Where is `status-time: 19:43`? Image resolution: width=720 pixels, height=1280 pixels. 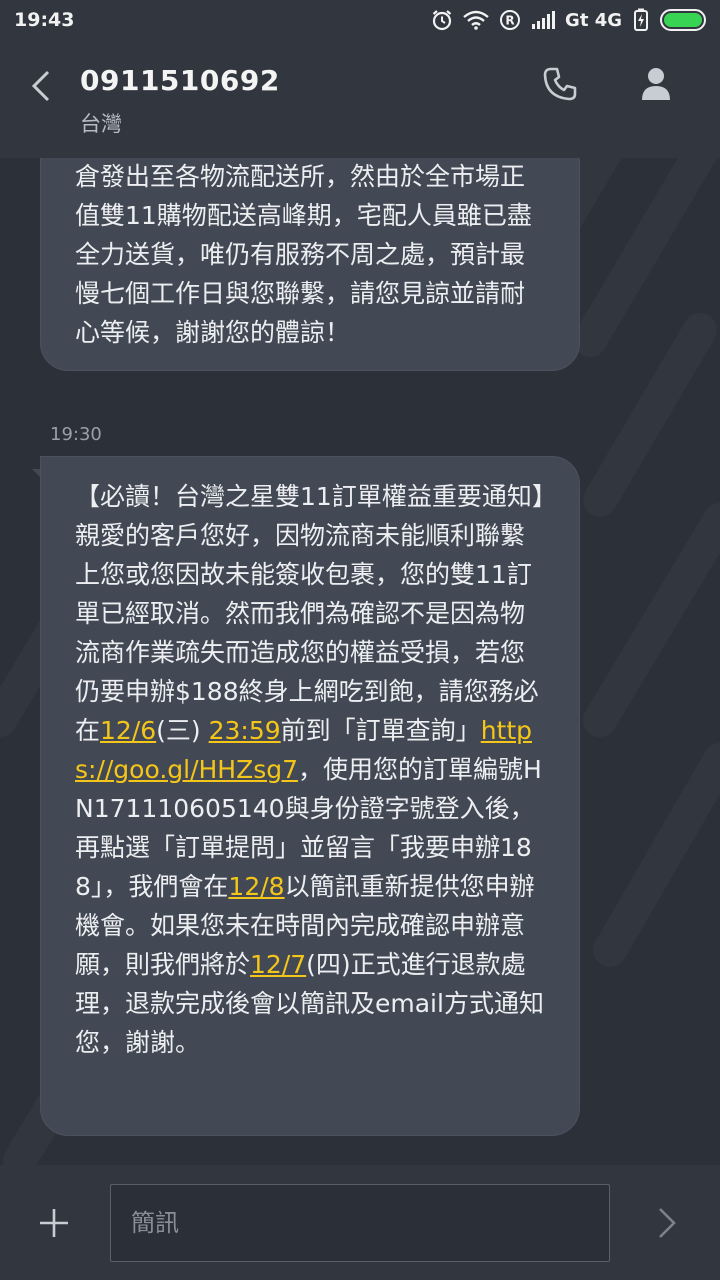
status-time: 19:43 is located at coordinates (44, 20).